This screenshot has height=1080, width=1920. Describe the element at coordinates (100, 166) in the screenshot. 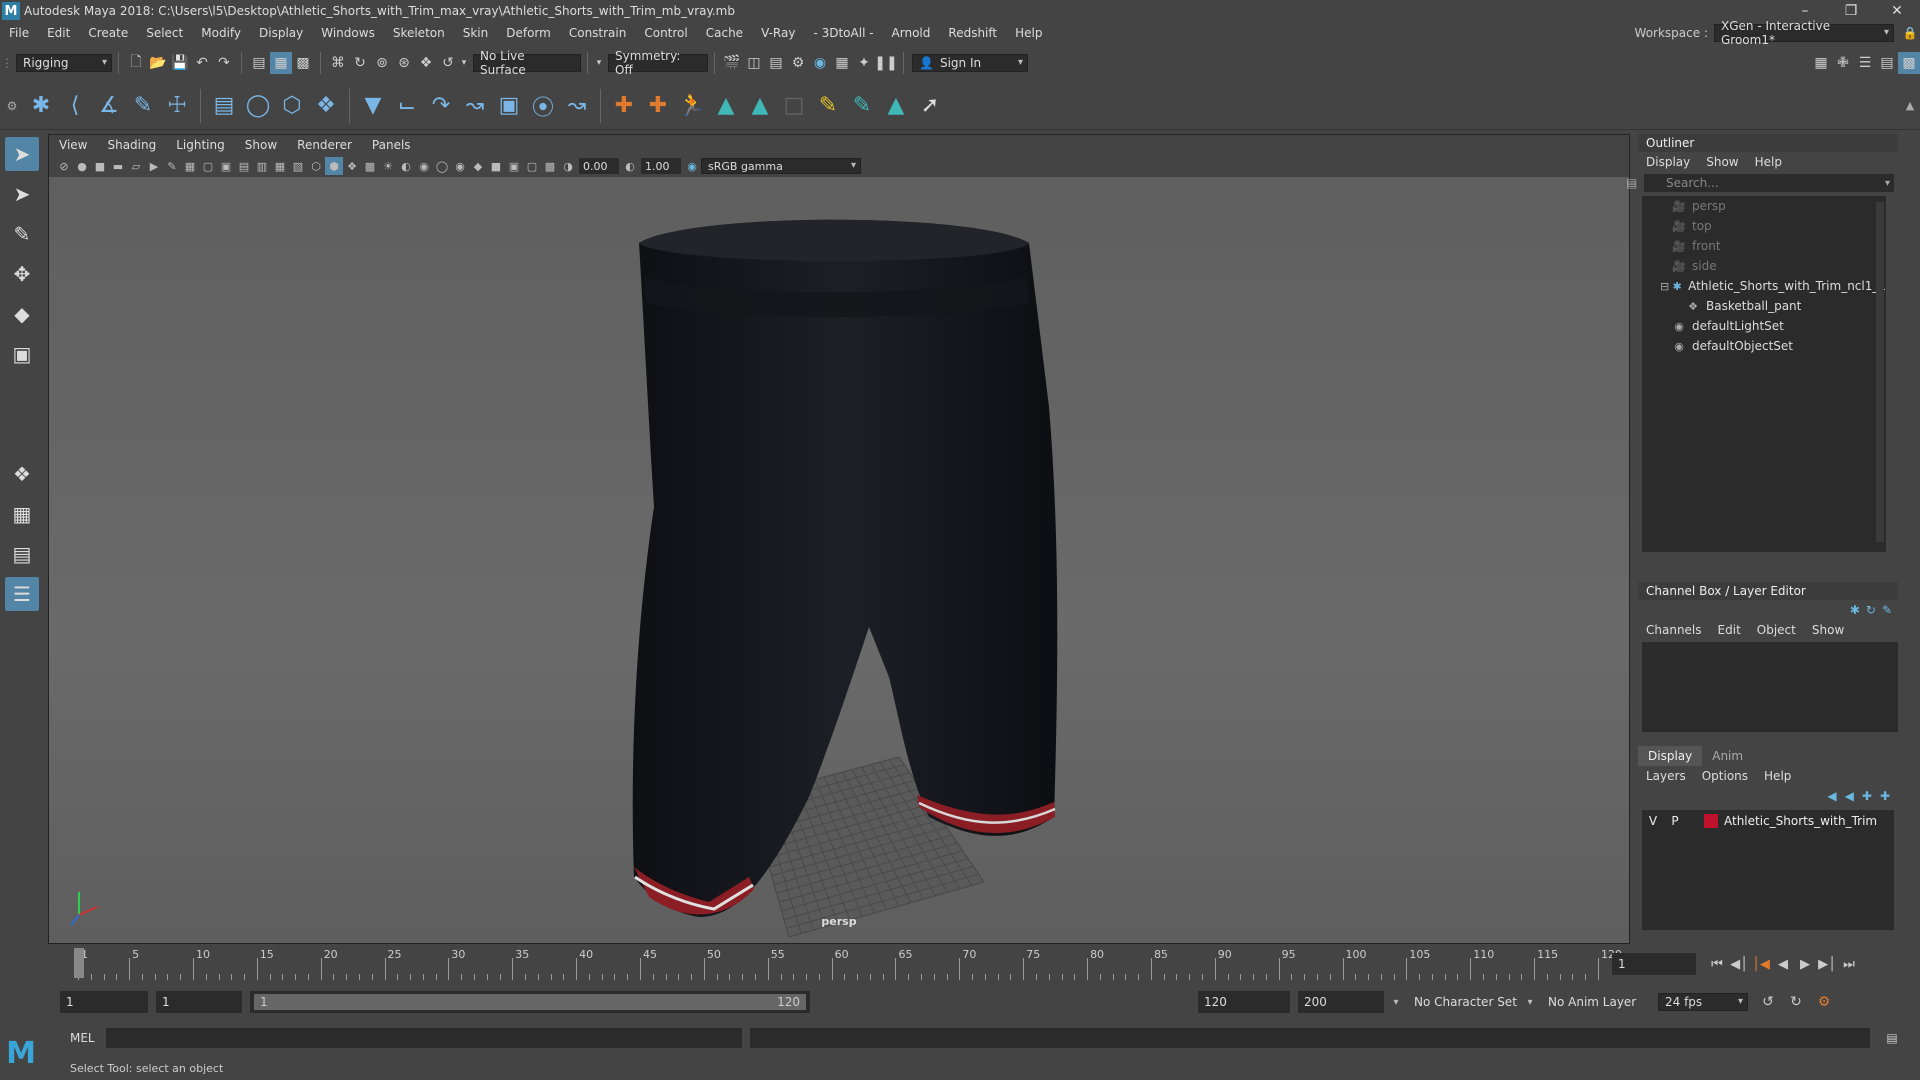

I see `camera-attributes-icon: ■` at that location.